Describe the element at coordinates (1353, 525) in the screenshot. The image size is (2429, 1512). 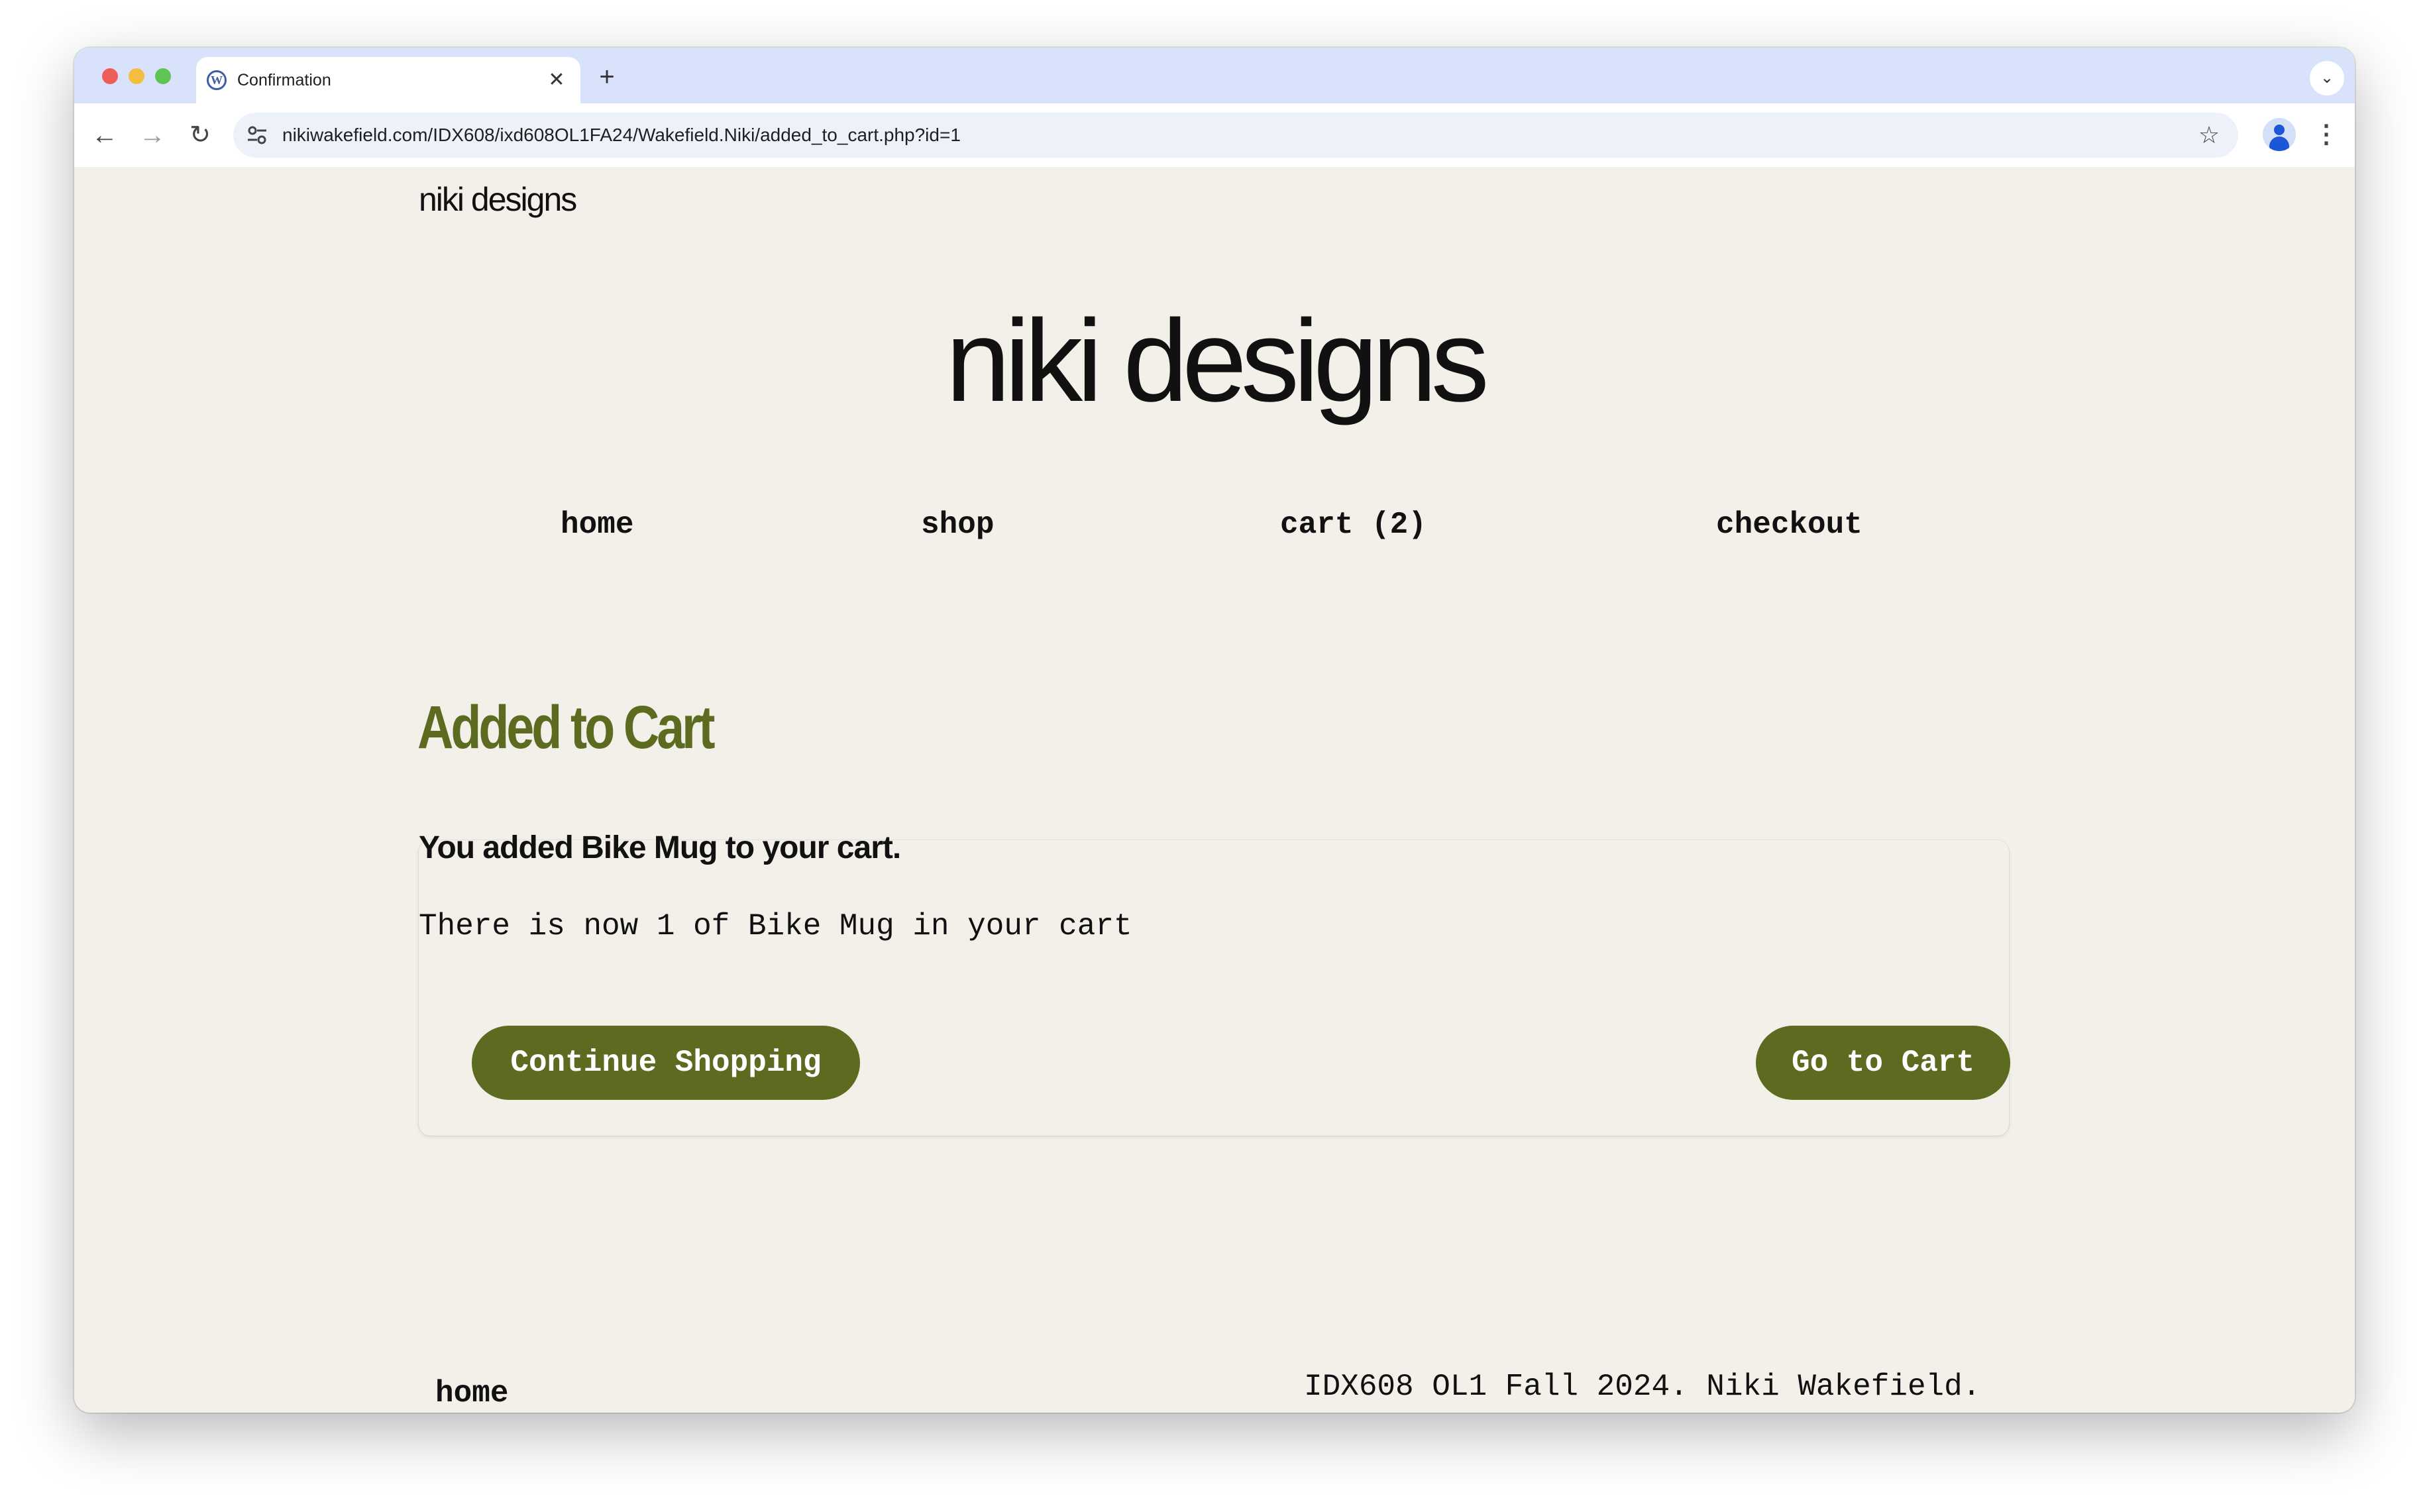
I see `nav-cart: cart (2)` at that location.